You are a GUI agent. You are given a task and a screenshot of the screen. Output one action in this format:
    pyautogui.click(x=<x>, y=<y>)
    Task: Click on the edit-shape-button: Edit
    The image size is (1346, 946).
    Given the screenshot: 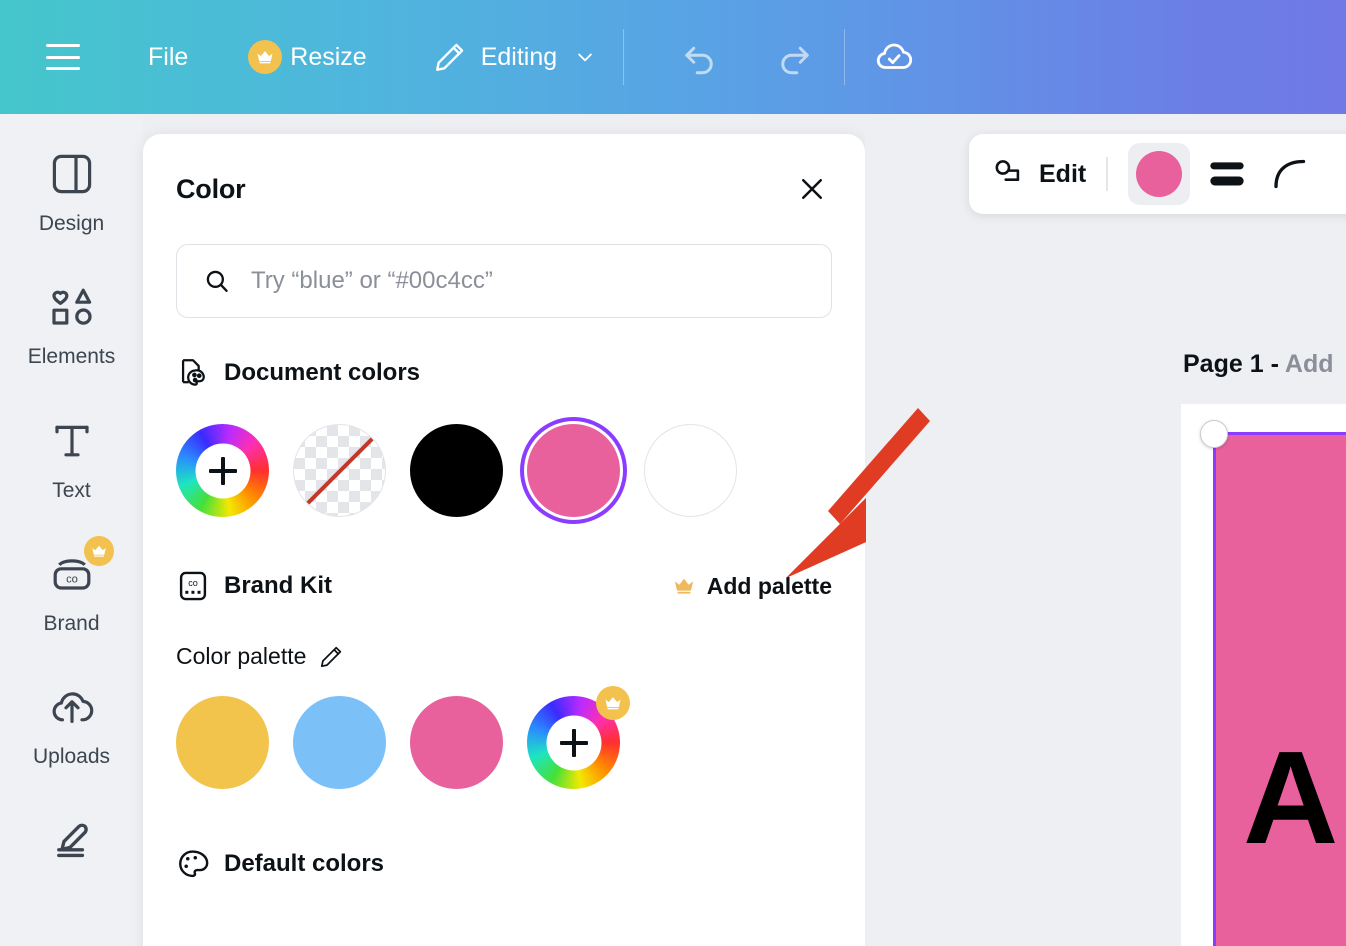 What is the action you would take?
    pyautogui.click(x=1038, y=174)
    